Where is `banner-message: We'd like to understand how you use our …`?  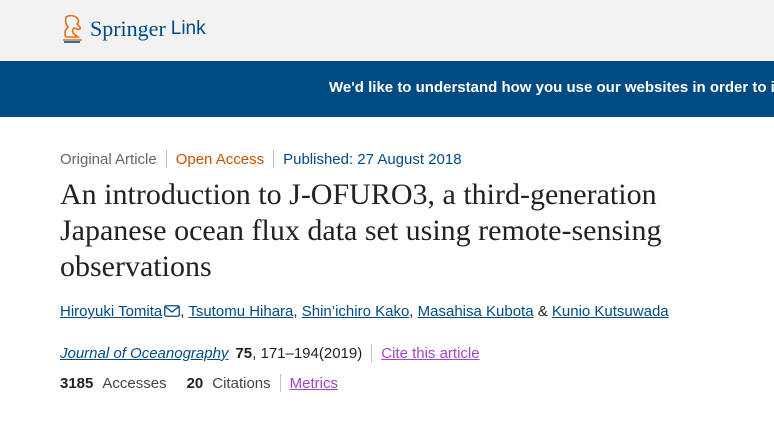
banner-message: We'd like to understand how you use our … is located at coordinates (551, 87).